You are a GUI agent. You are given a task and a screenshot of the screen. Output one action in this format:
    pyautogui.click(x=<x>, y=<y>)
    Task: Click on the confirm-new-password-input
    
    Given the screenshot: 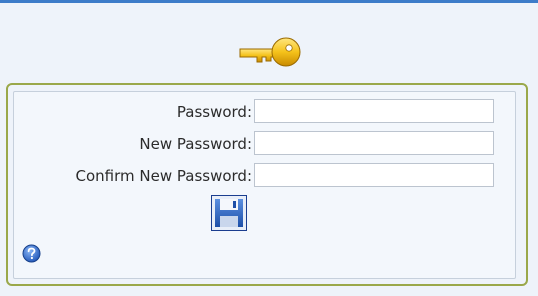 What is the action you would take?
    pyautogui.click(x=374, y=175)
    